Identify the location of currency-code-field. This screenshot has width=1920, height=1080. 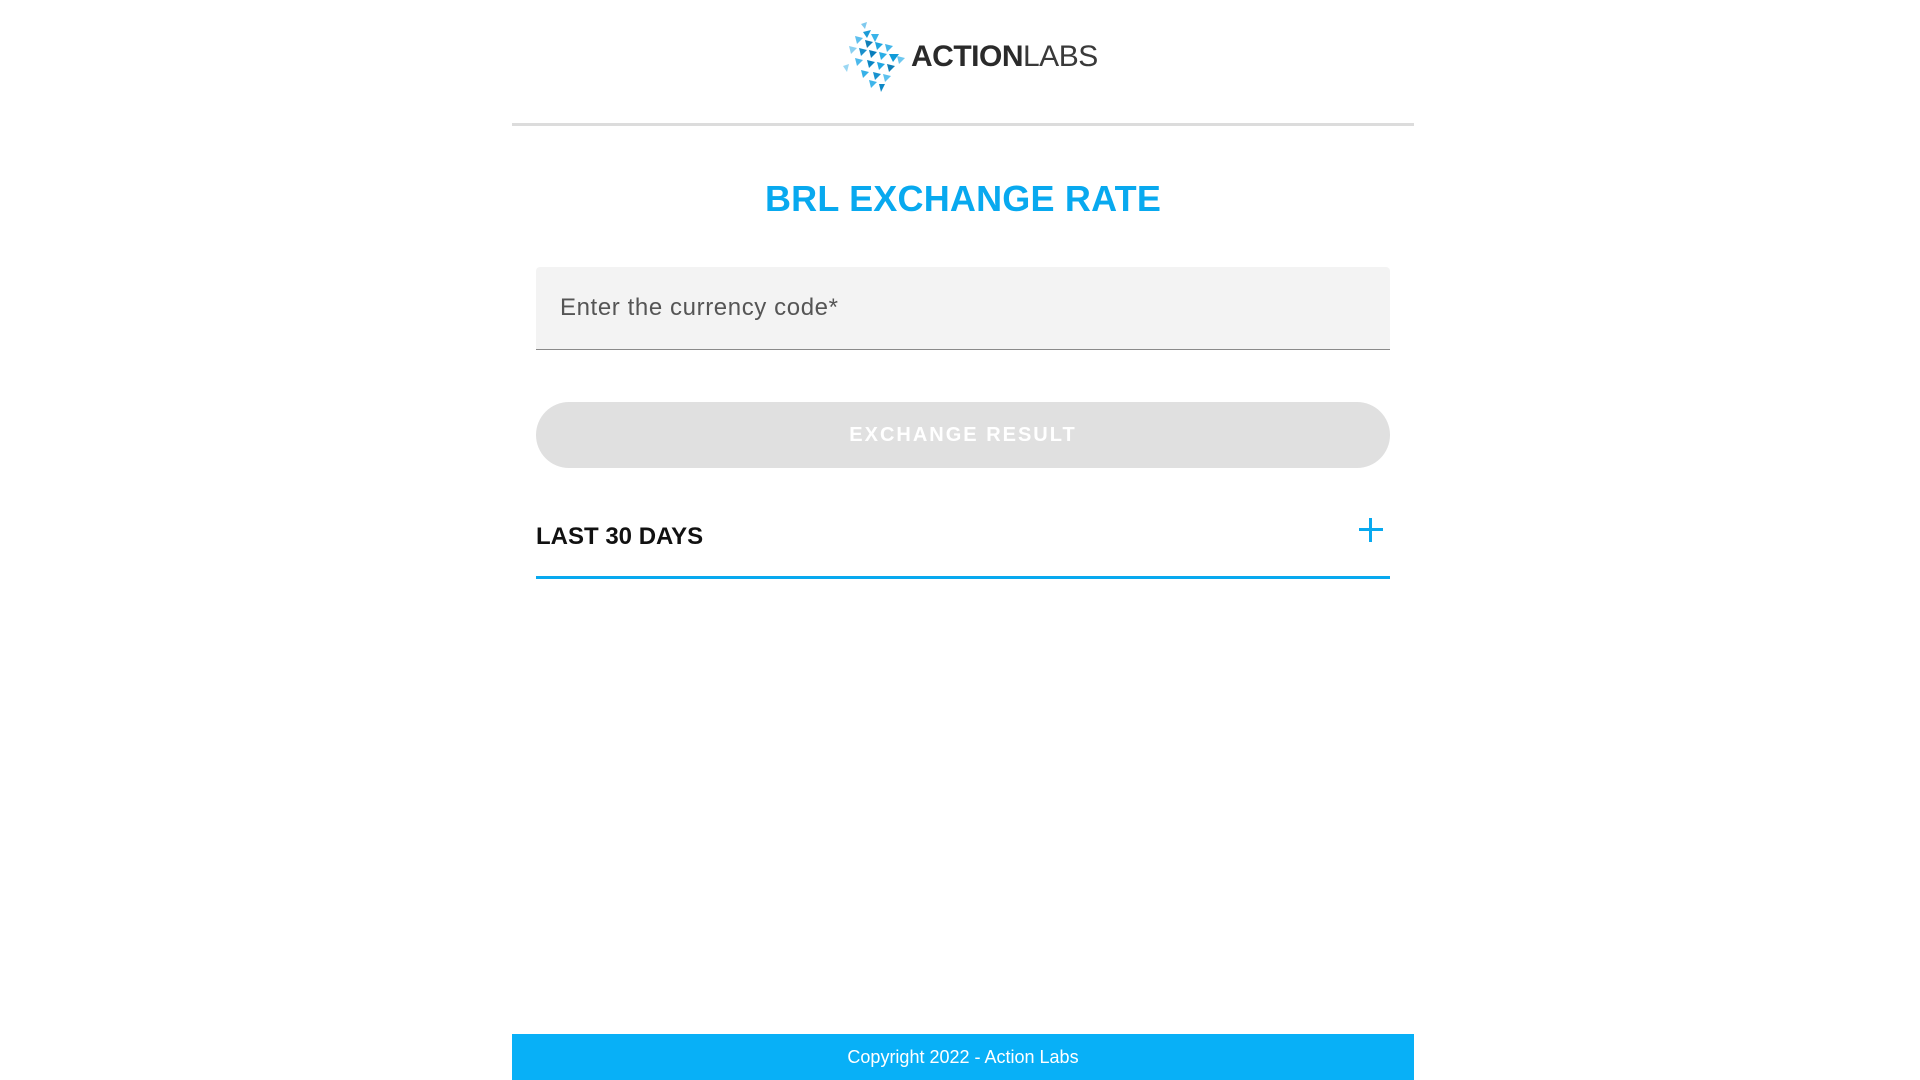
(963, 308).